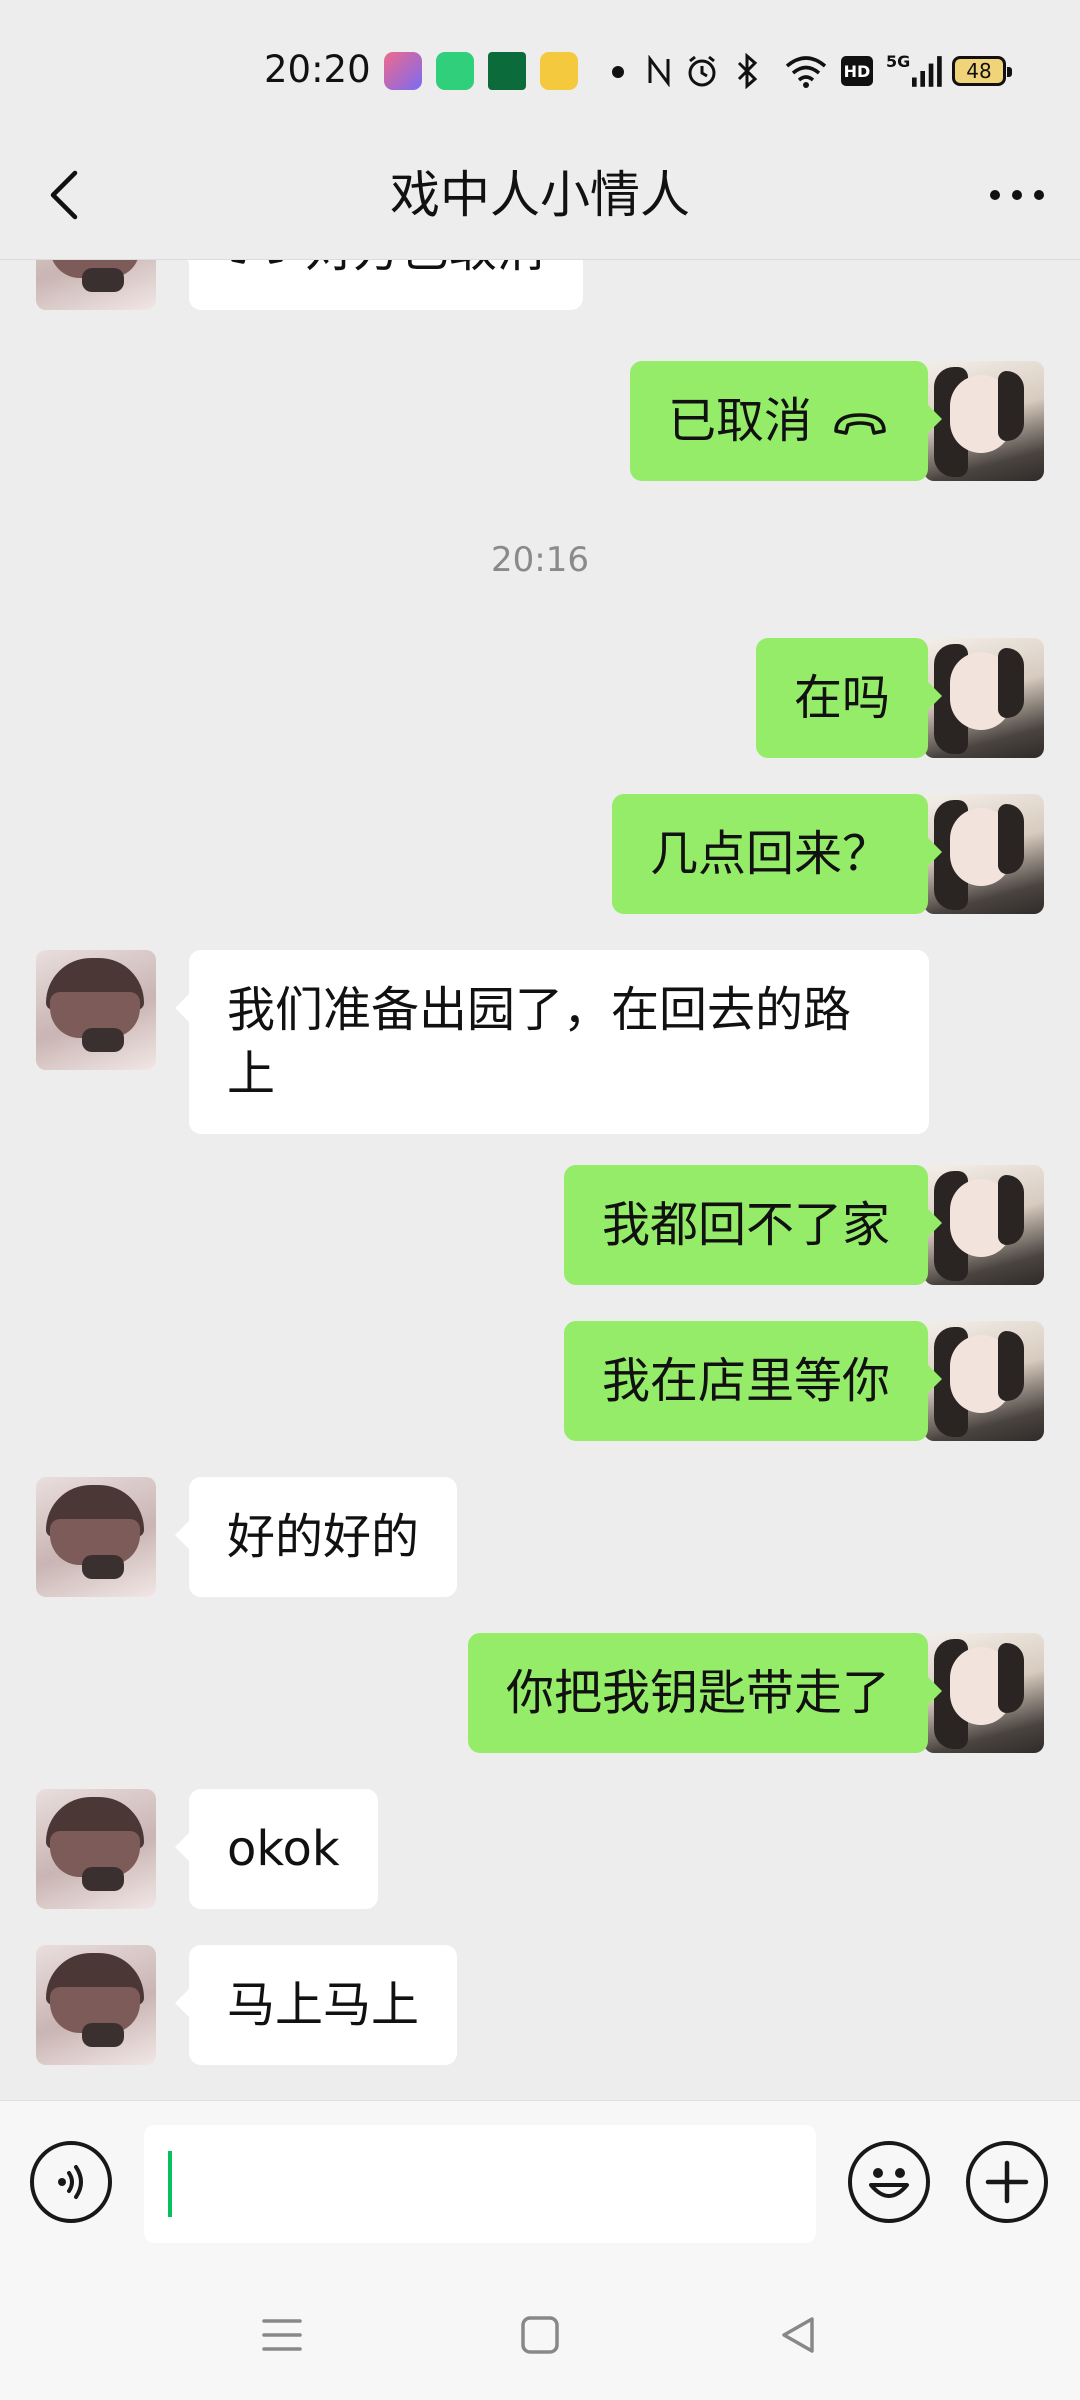  Describe the element at coordinates (898, 61) in the screenshot. I see `network-label: 5G` at that location.